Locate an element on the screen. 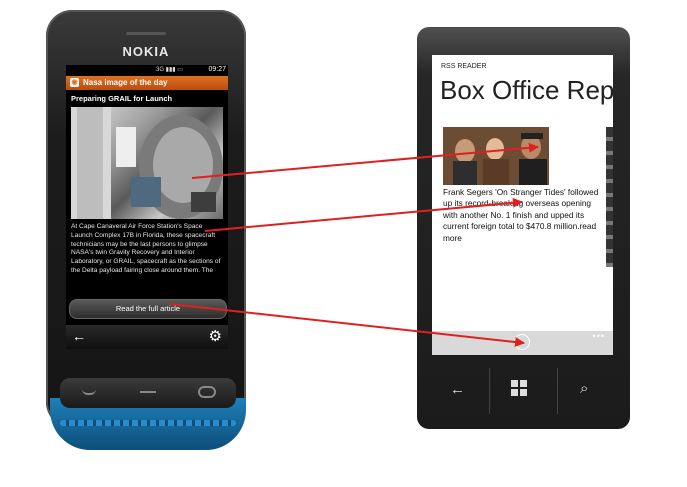 The height and width of the screenshot is (487, 687). nokia-hardware-keys is located at coordinates (148, 393).